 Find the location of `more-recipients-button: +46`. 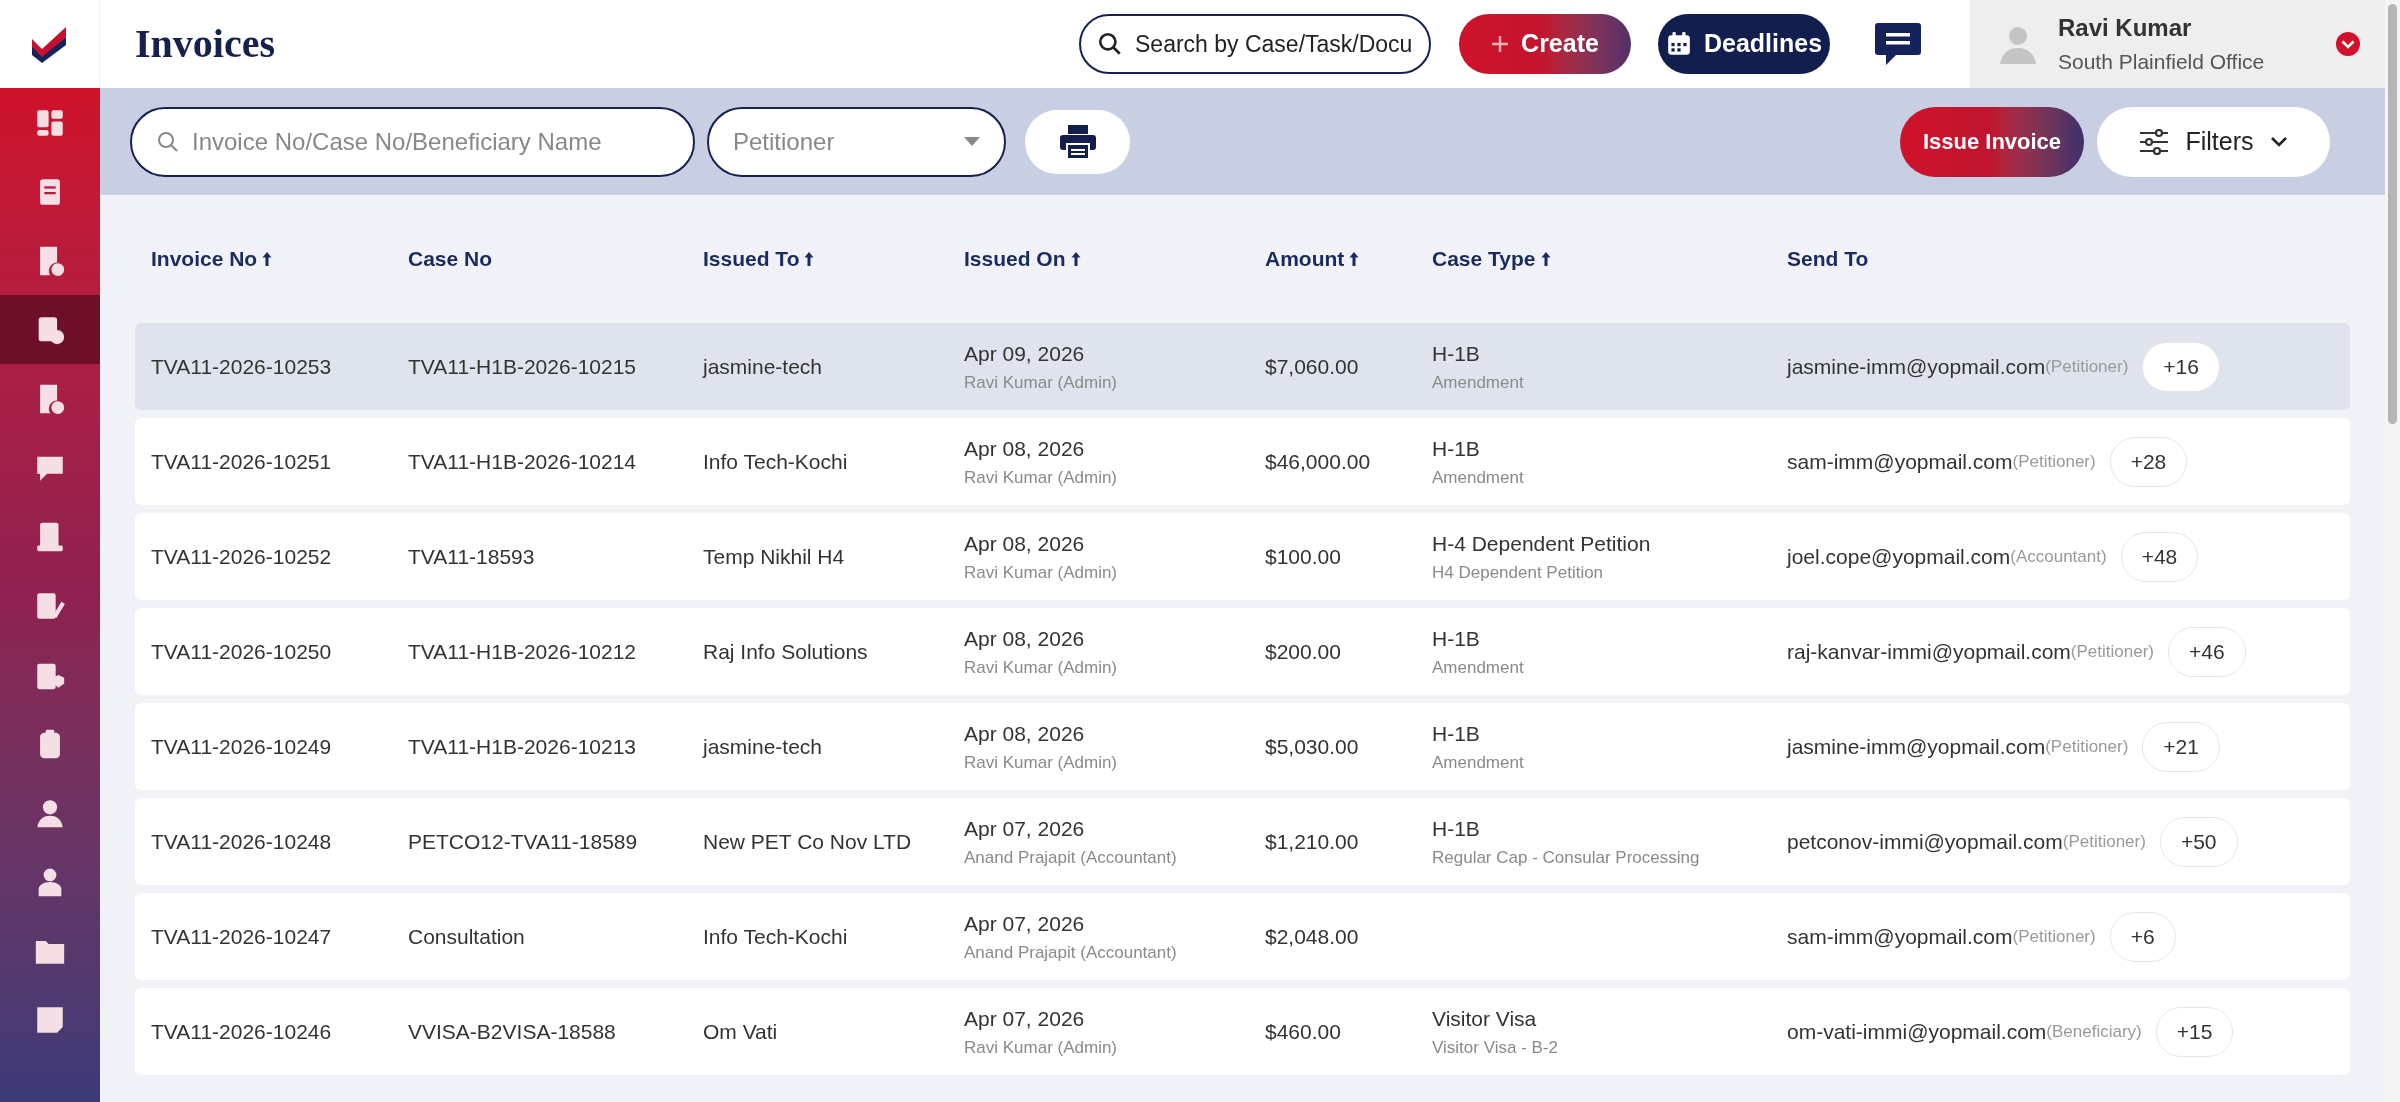

more-recipients-button: +46 is located at coordinates (2207, 651).